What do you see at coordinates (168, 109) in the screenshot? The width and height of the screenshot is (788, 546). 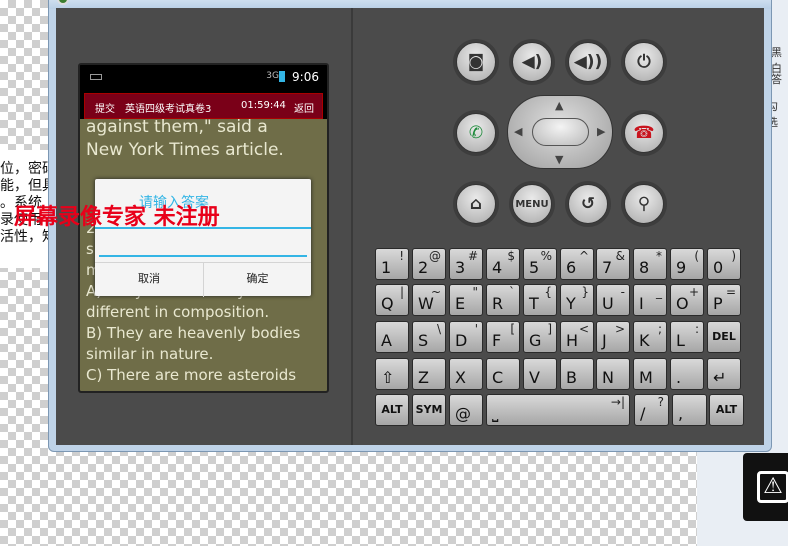 I see `exam-title: 英语四级考试真卷3` at bounding box center [168, 109].